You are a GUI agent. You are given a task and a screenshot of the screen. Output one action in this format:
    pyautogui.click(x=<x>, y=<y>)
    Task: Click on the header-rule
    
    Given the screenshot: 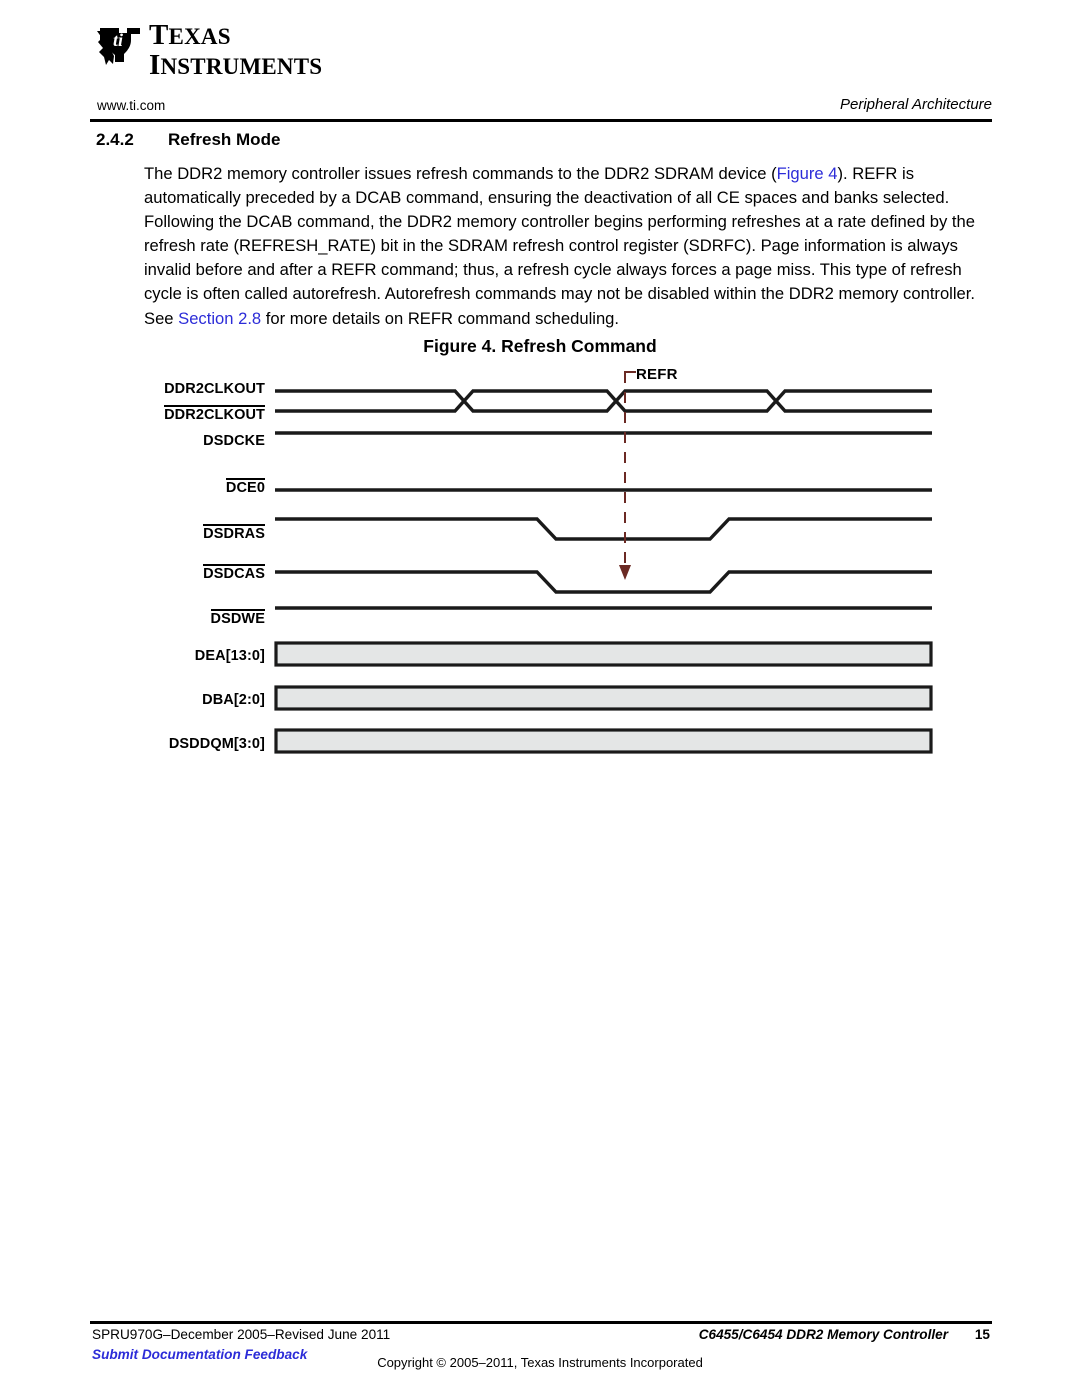 What is the action you would take?
    pyautogui.click(x=541, y=120)
    